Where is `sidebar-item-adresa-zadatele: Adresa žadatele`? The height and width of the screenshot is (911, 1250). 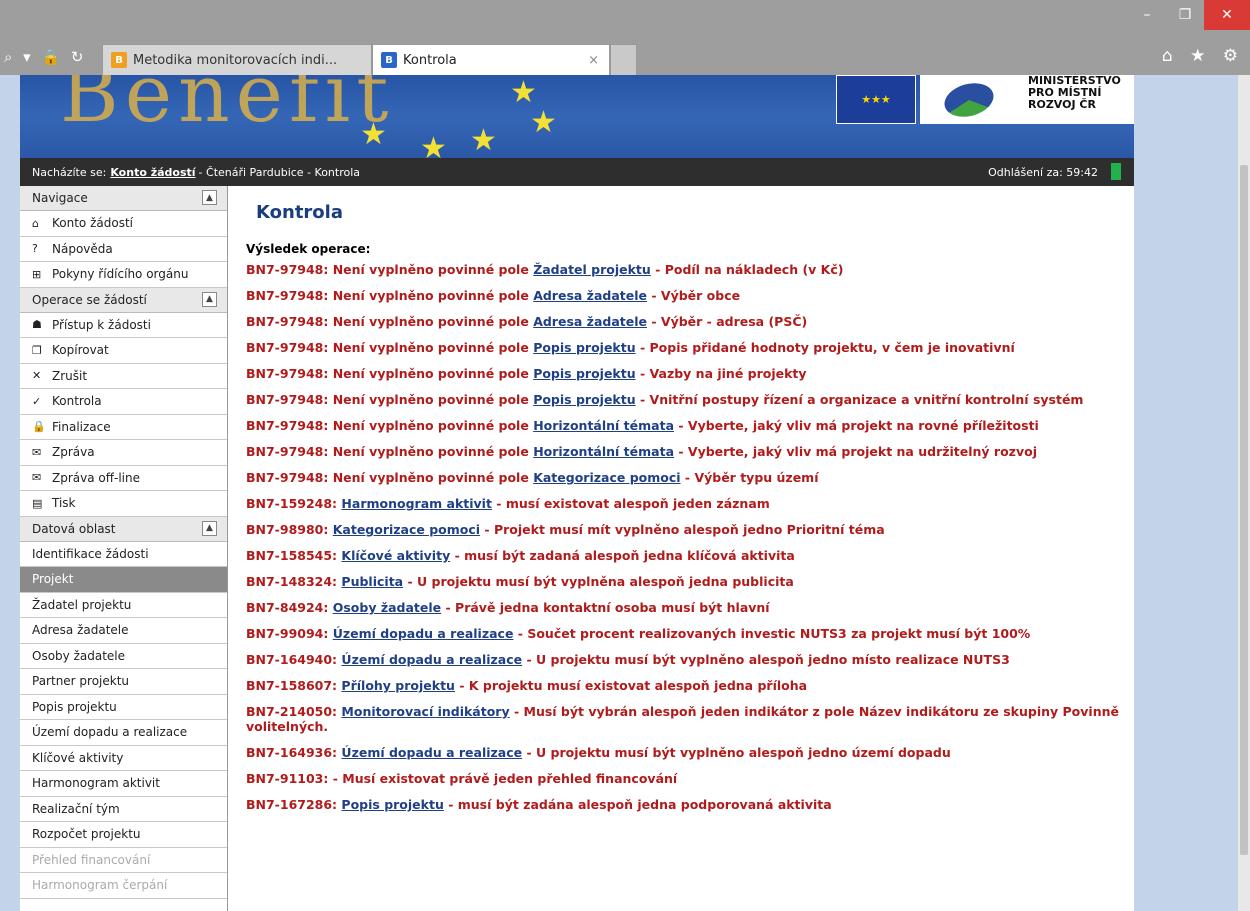 sidebar-item-adresa-zadatele: Adresa žadatele is located at coordinates (123, 631).